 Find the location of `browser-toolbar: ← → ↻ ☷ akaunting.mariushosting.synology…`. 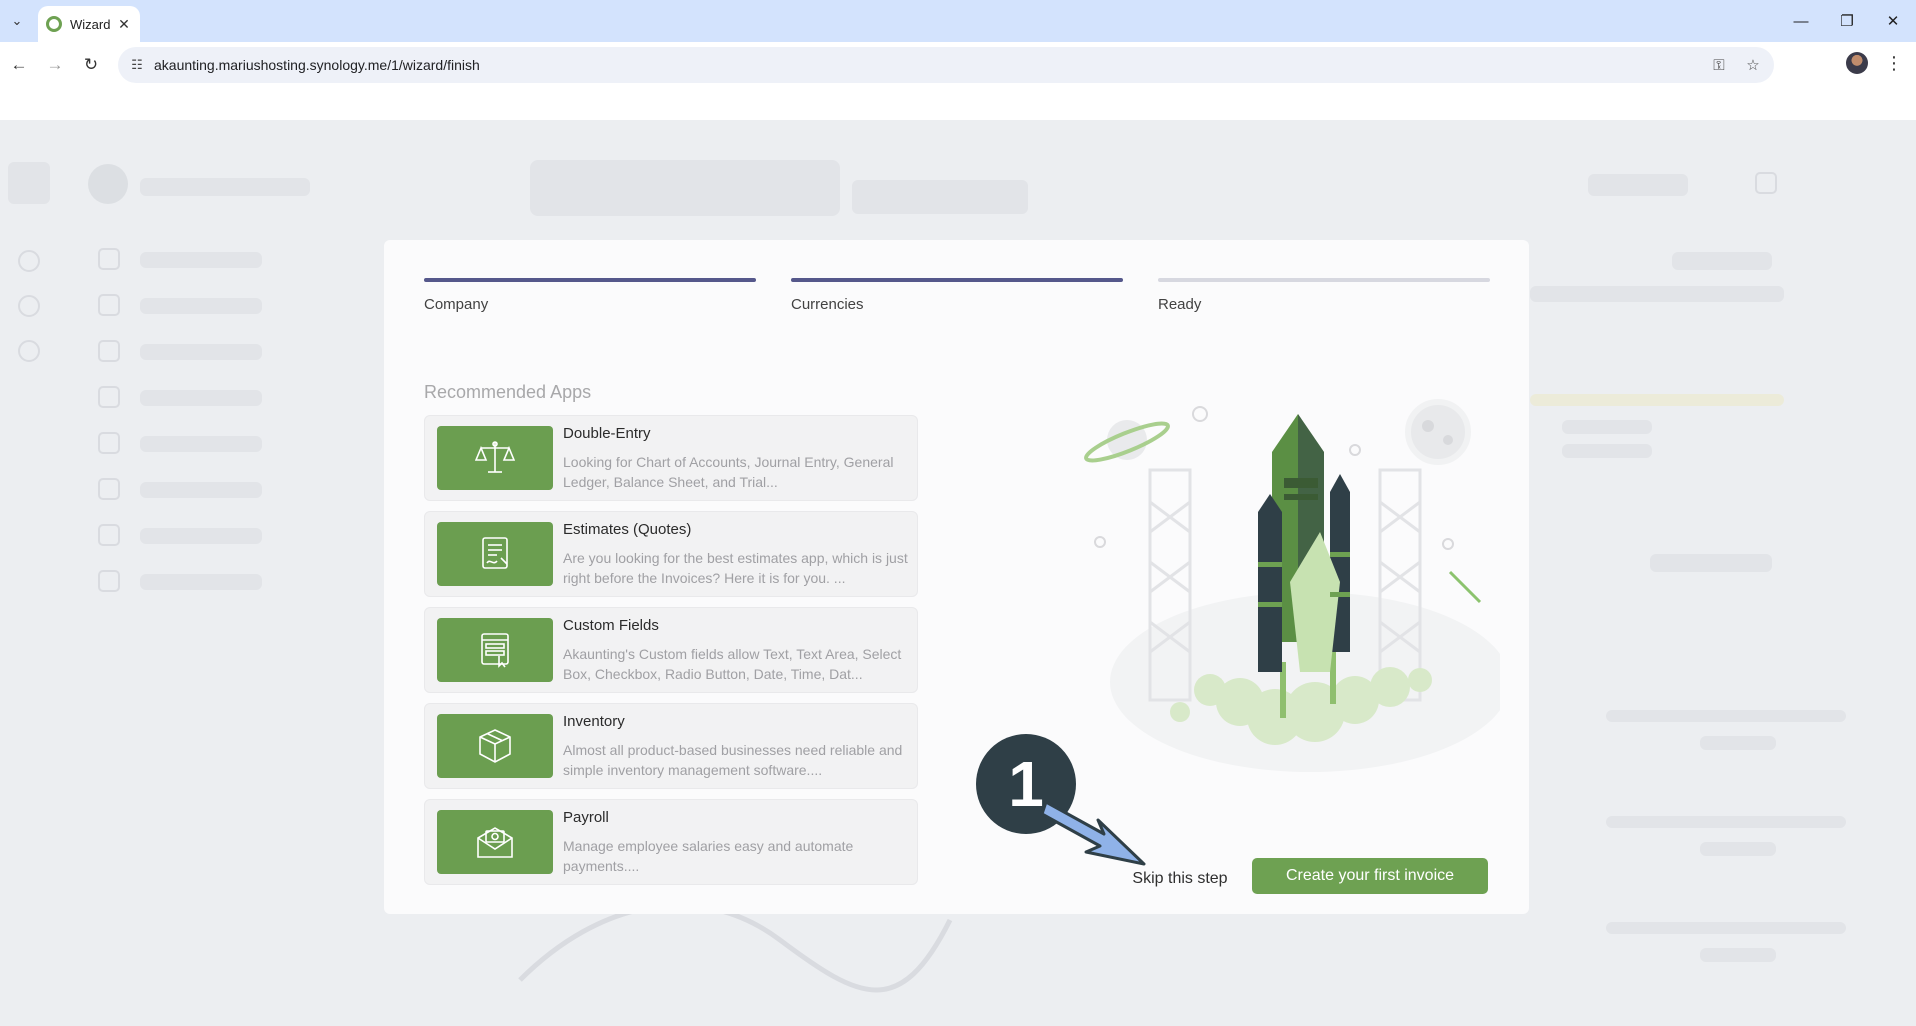

browser-toolbar: ← → ↻ ☷ akaunting.mariushosting.synology… is located at coordinates (958, 81).